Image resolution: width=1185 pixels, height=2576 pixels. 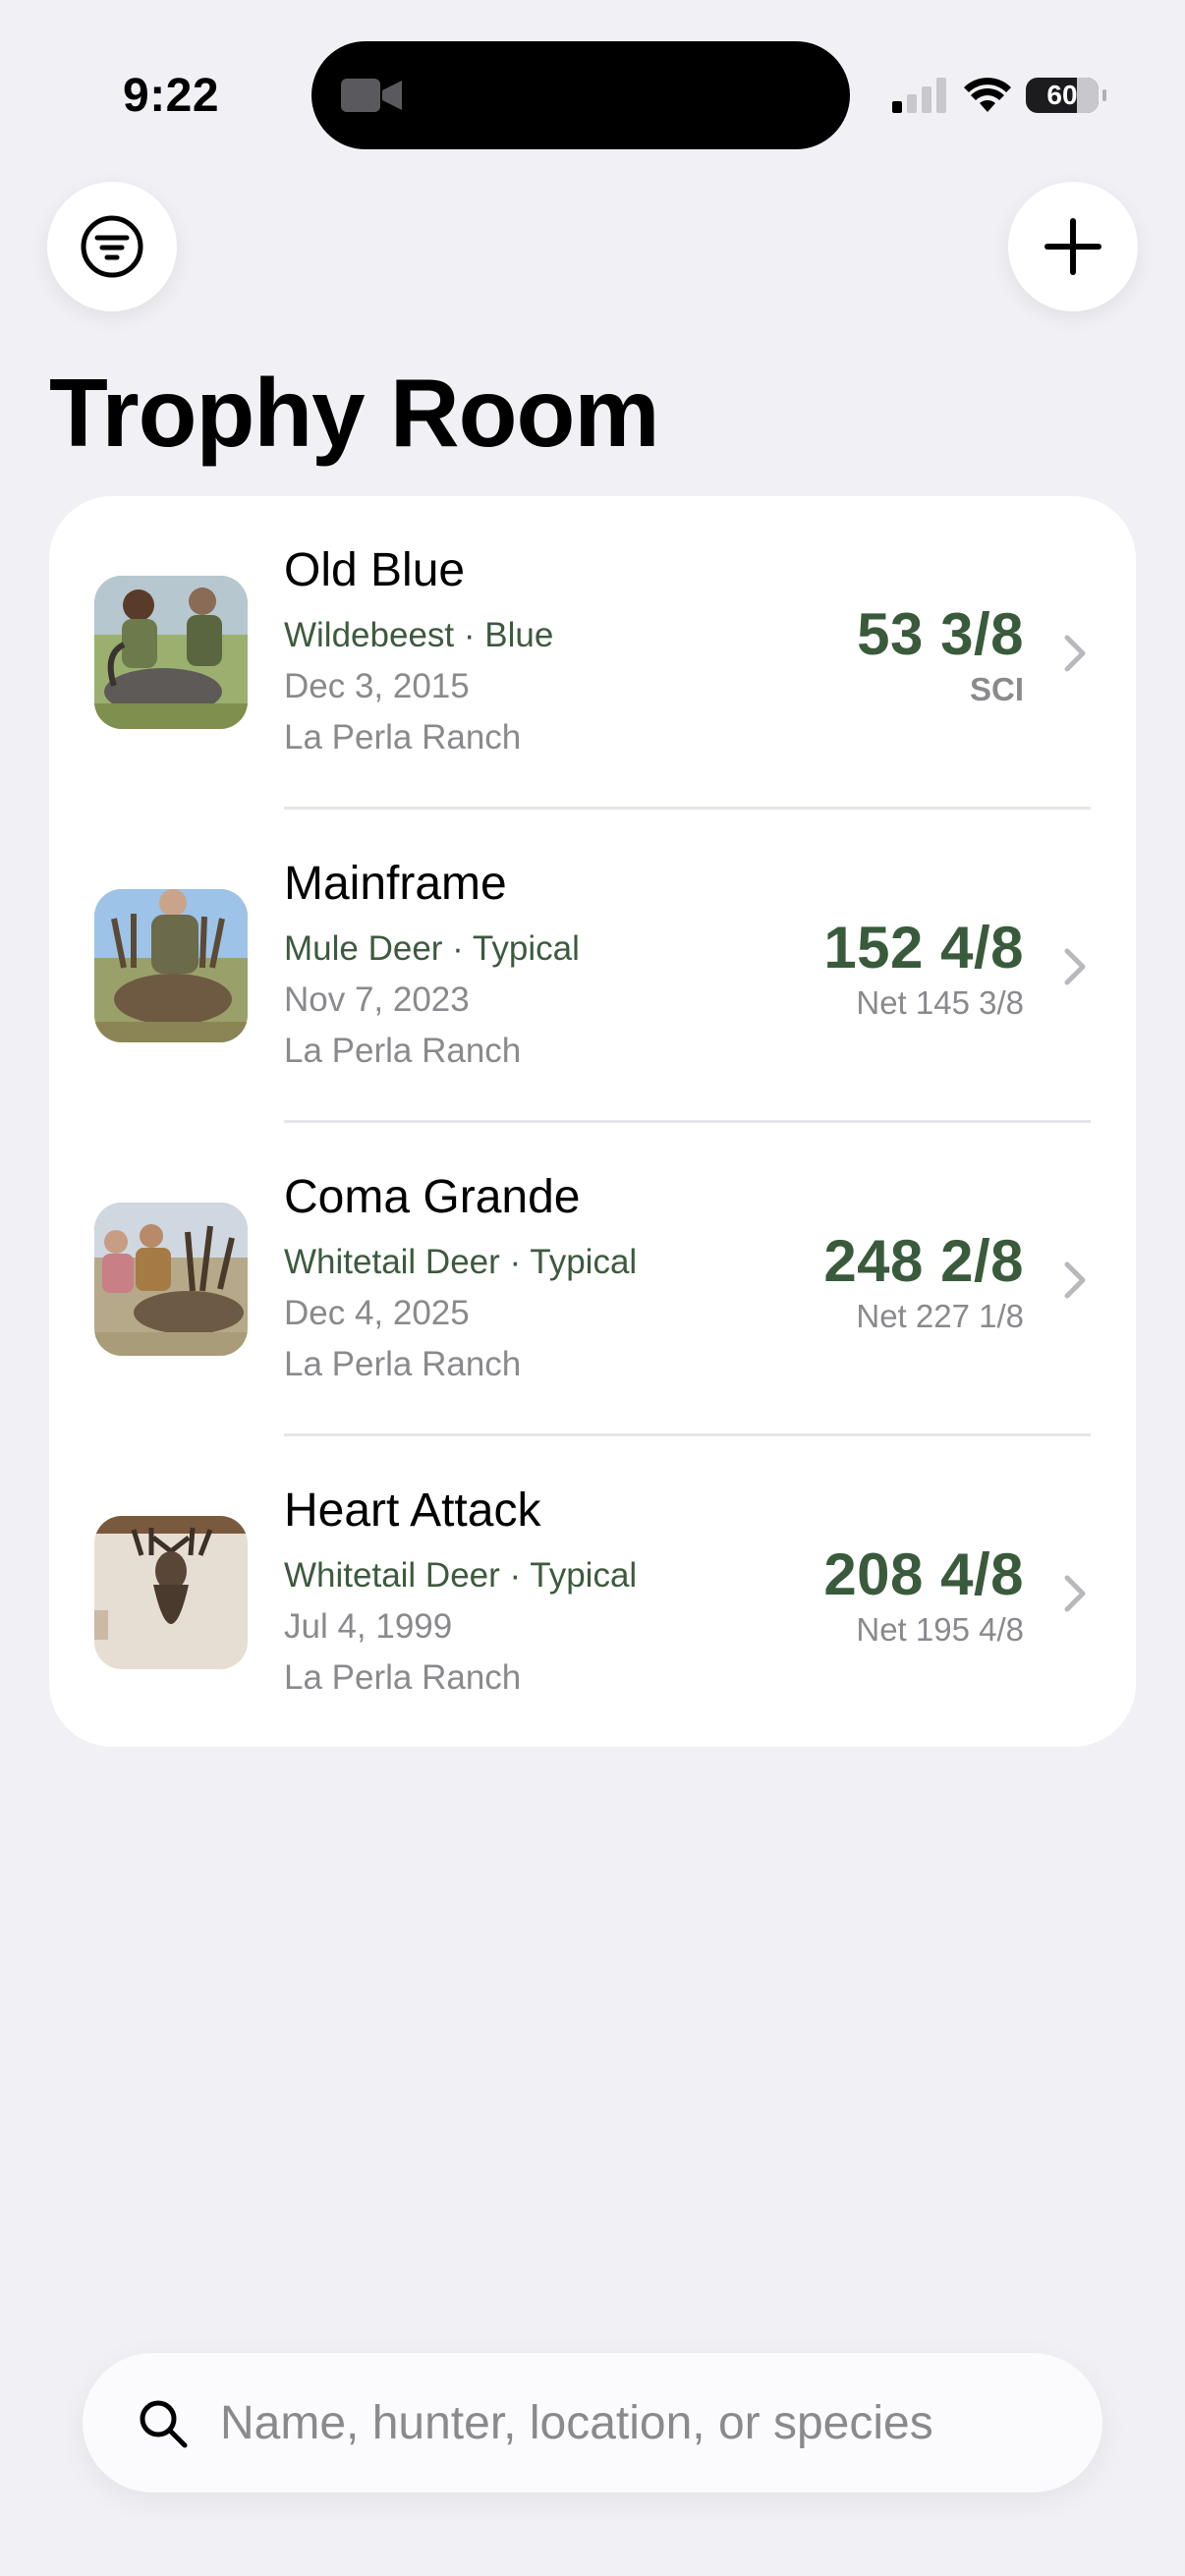 What do you see at coordinates (643, 2422) in the screenshot?
I see `search-input` at bounding box center [643, 2422].